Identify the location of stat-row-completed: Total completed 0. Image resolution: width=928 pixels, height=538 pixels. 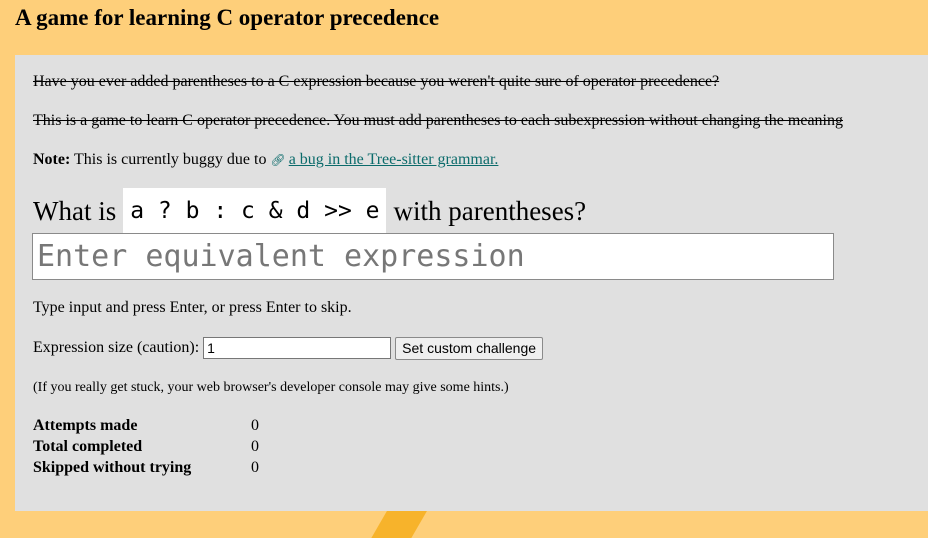
(146, 446).